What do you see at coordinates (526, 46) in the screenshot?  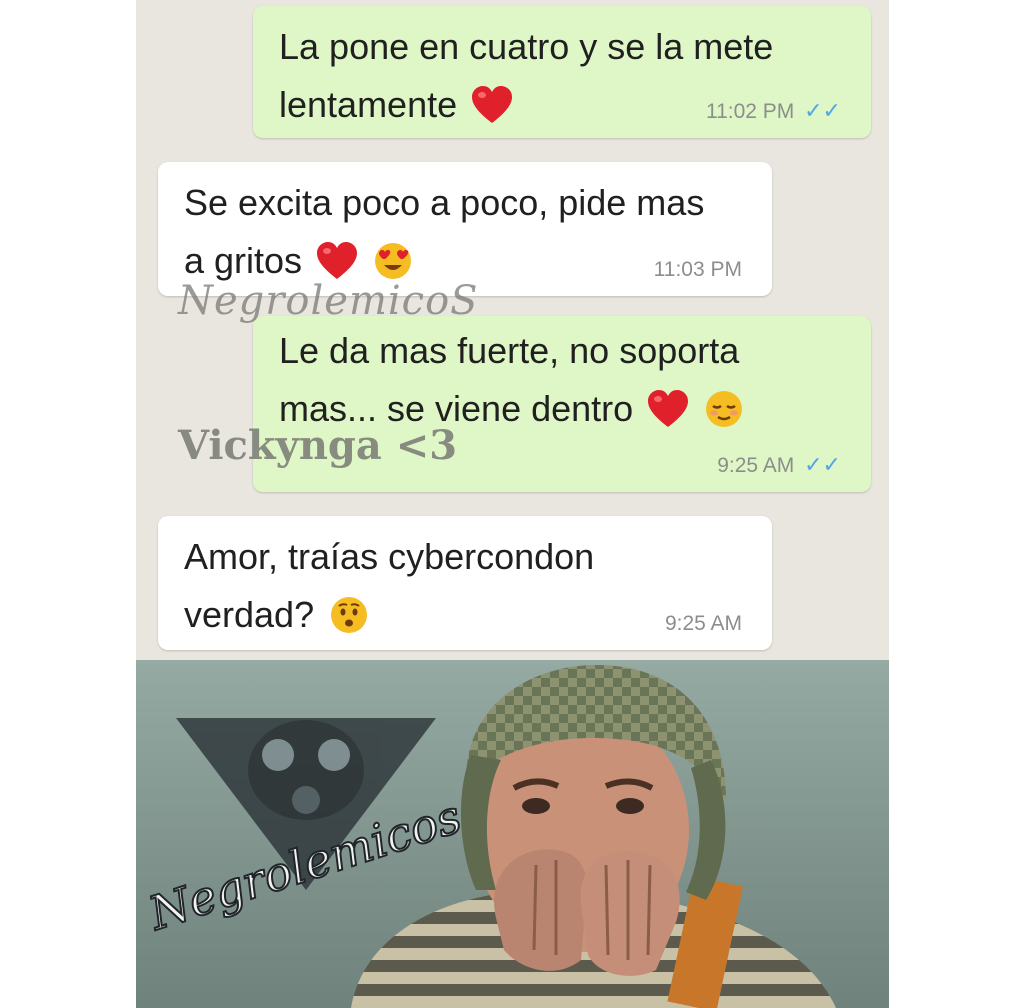 I see `message-line: La pone en cuatro y se la mete` at bounding box center [526, 46].